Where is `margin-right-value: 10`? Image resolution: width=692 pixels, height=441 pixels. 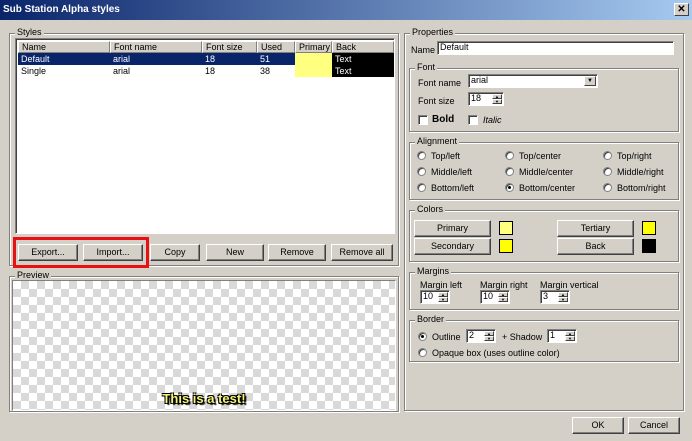
margin-right-value: 10 is located at coordinates (488, 296).